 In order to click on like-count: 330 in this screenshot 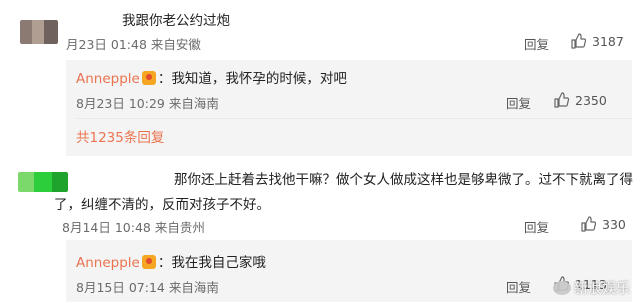, I will do `click(614, 224)`.